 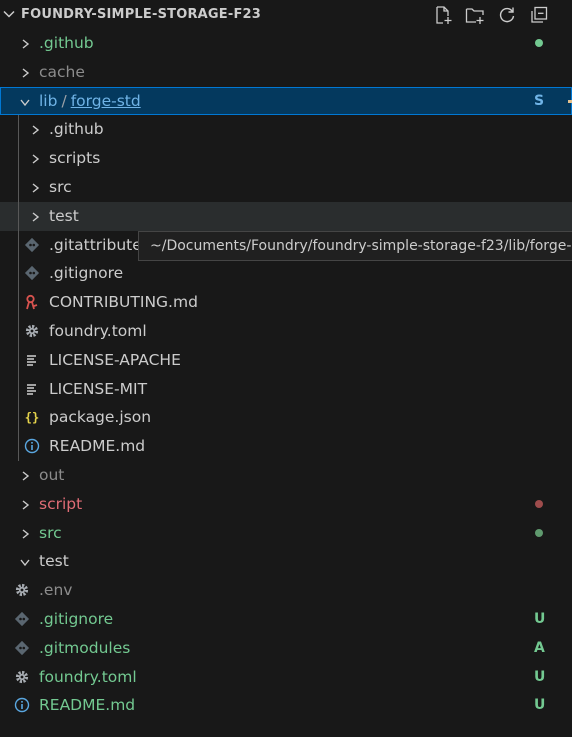 I want to click on collapse-all-button, so click(x=539, y=15).